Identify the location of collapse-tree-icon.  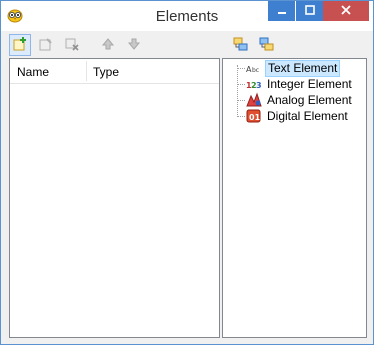
(267, 45).